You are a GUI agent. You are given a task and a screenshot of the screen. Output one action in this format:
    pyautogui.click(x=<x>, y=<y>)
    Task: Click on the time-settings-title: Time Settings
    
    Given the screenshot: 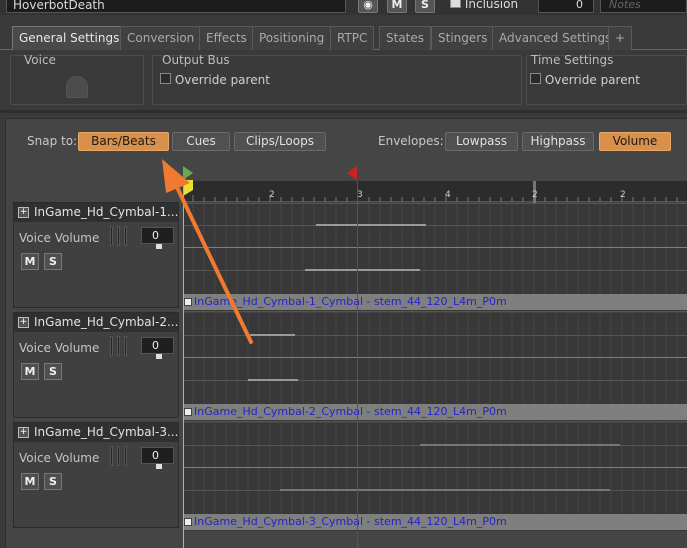 What is the action you would take?
    pyautogui.click(x=572, y=60)
    